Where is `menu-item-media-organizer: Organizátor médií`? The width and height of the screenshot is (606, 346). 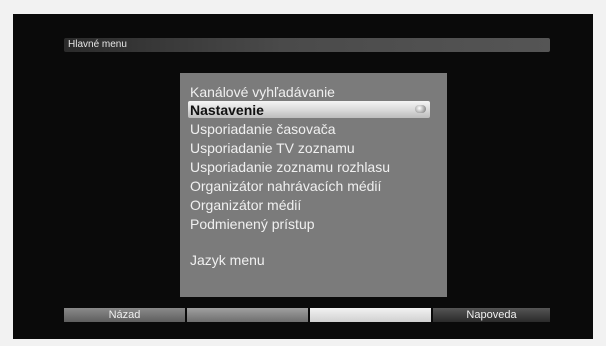 menu-item-media-organizer: Organizátor médií is located at coordinates (310, 205).